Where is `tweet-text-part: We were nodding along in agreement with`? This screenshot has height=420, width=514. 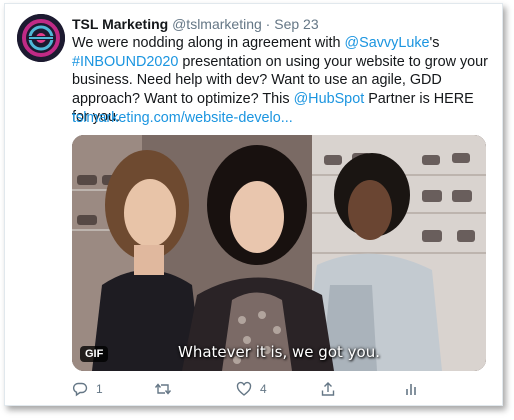
tweet-text-part: We were nodding along in agreement with is located at coordinates (208, 43).